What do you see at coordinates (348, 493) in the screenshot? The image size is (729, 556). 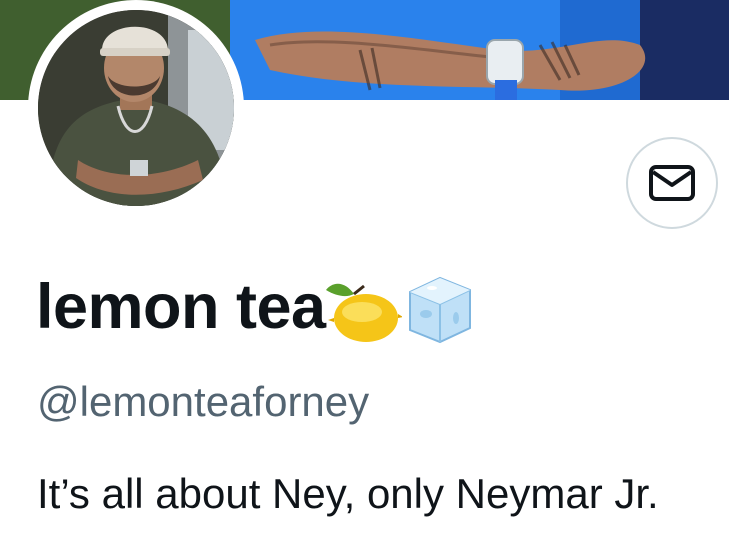 I see `profile-bio: It’s all about Ney, only Neymar Jr.` at bounding box center [348, 493].